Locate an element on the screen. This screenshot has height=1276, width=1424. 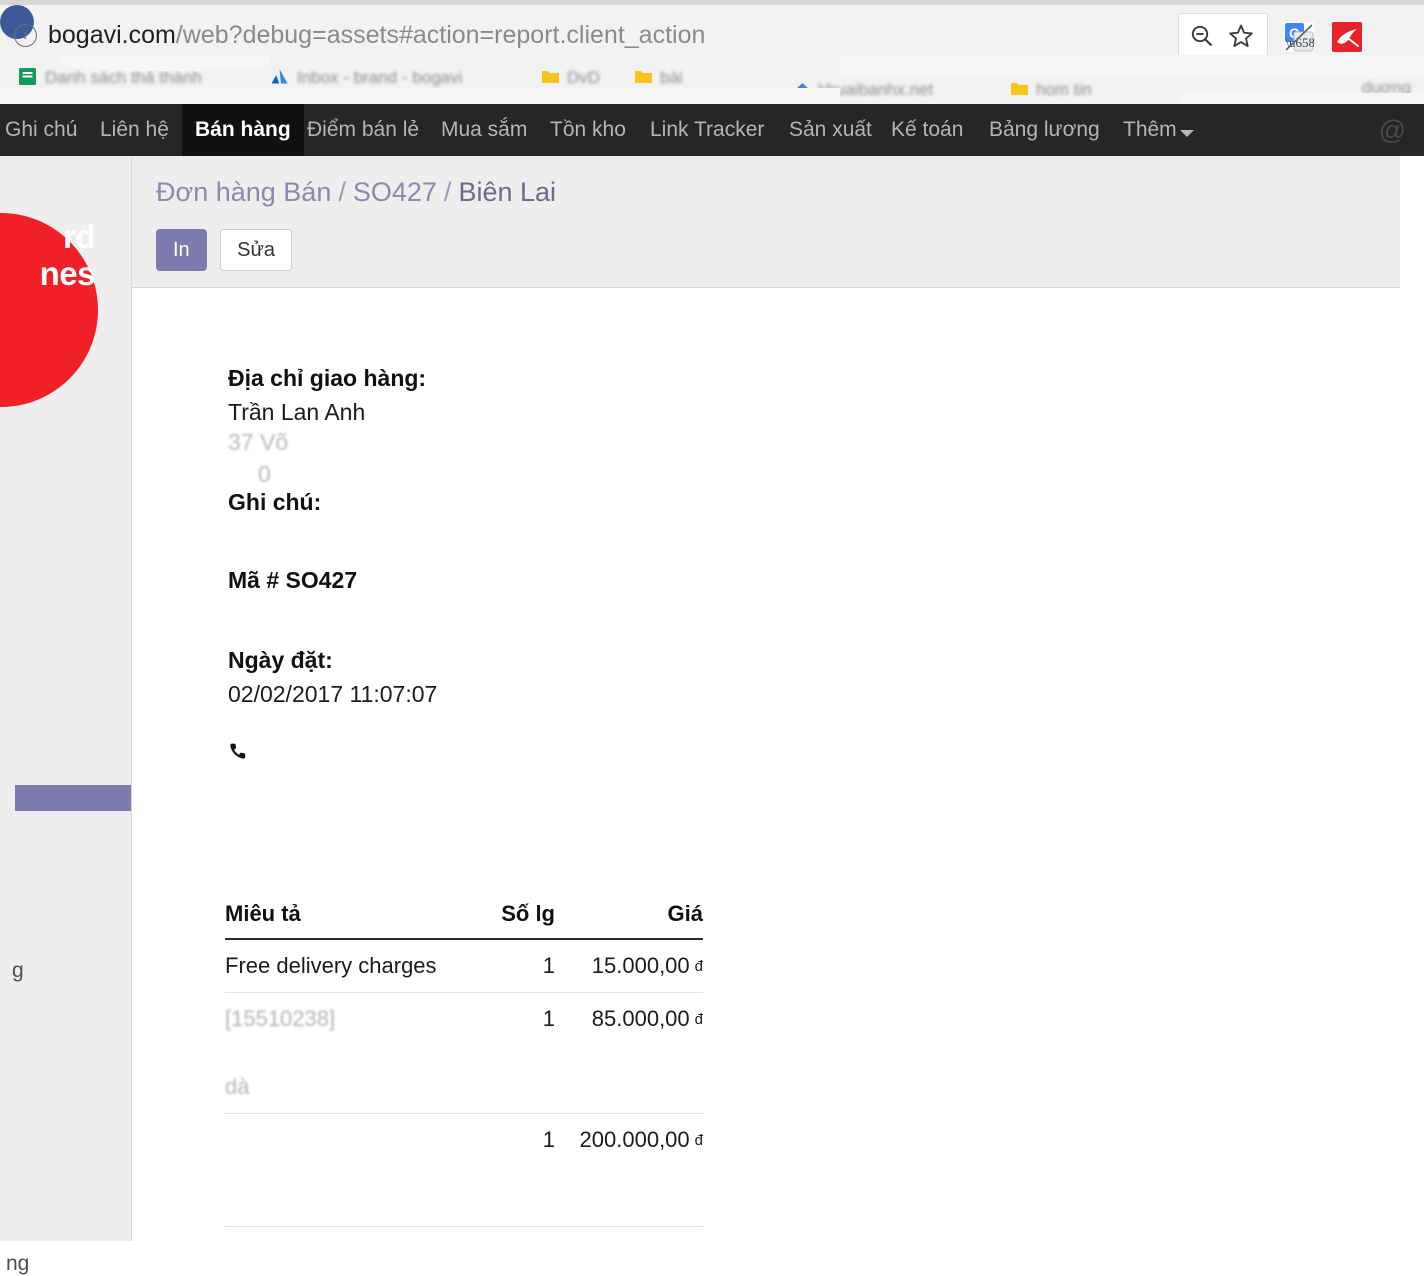
bookmark-atlassian-icon is located at coordinates (279, 76).